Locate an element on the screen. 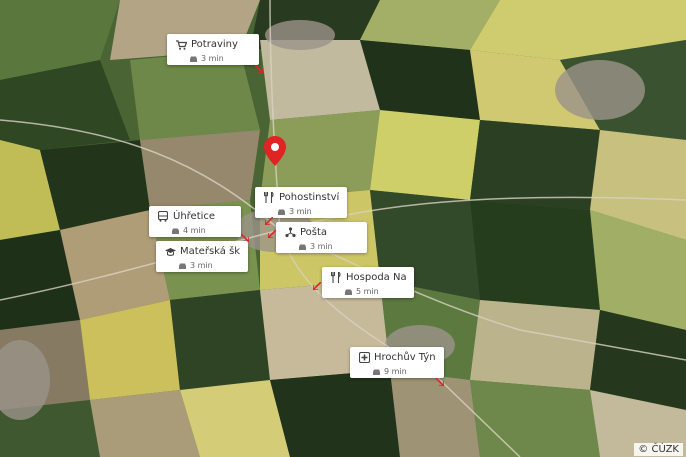 This screenshot has height=457, width=686. poi-uhretice: Úhřetice 4 min is located at coordinates (195, 221).